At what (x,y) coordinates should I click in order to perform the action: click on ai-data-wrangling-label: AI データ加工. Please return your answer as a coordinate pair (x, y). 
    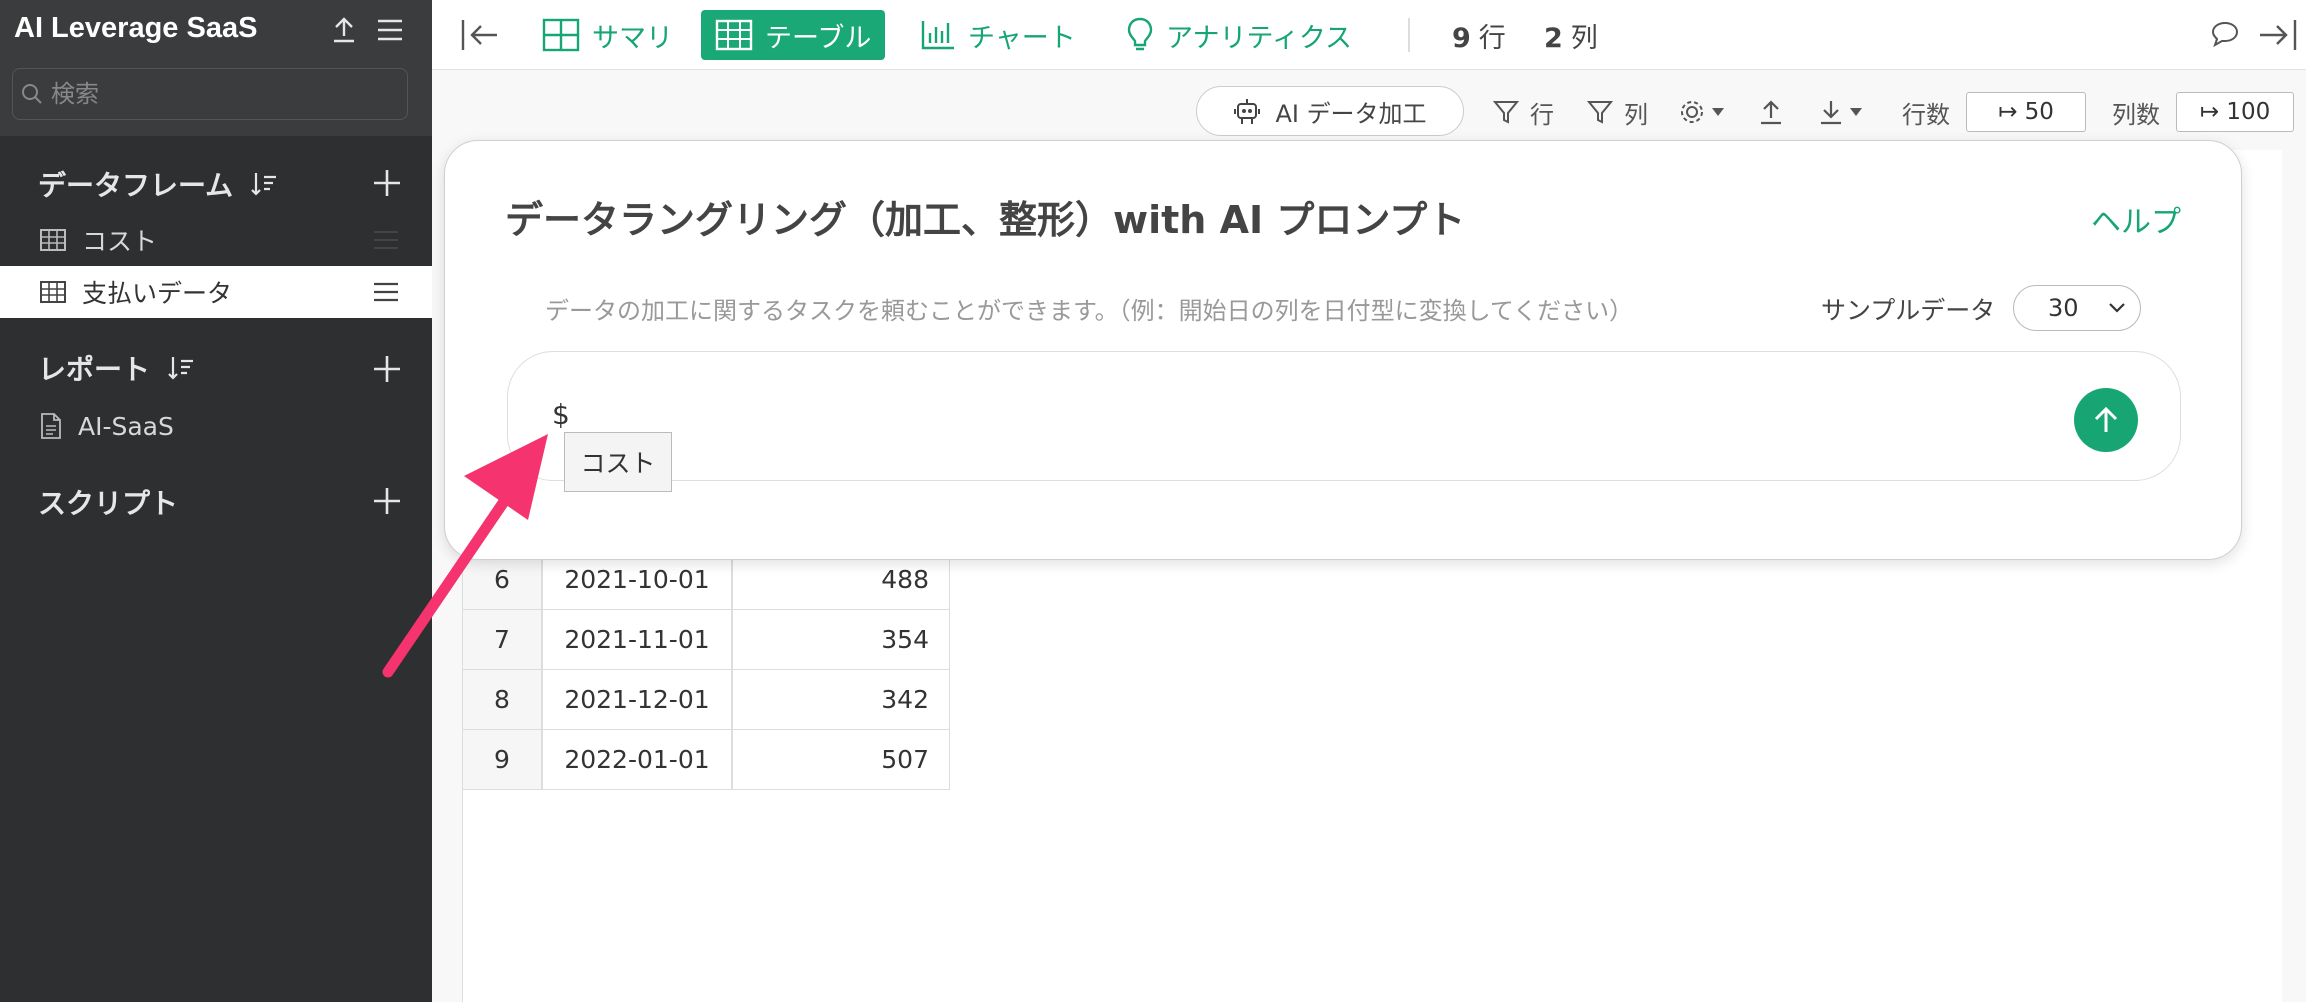
    Looking at the image, I should click on (1351, 113).